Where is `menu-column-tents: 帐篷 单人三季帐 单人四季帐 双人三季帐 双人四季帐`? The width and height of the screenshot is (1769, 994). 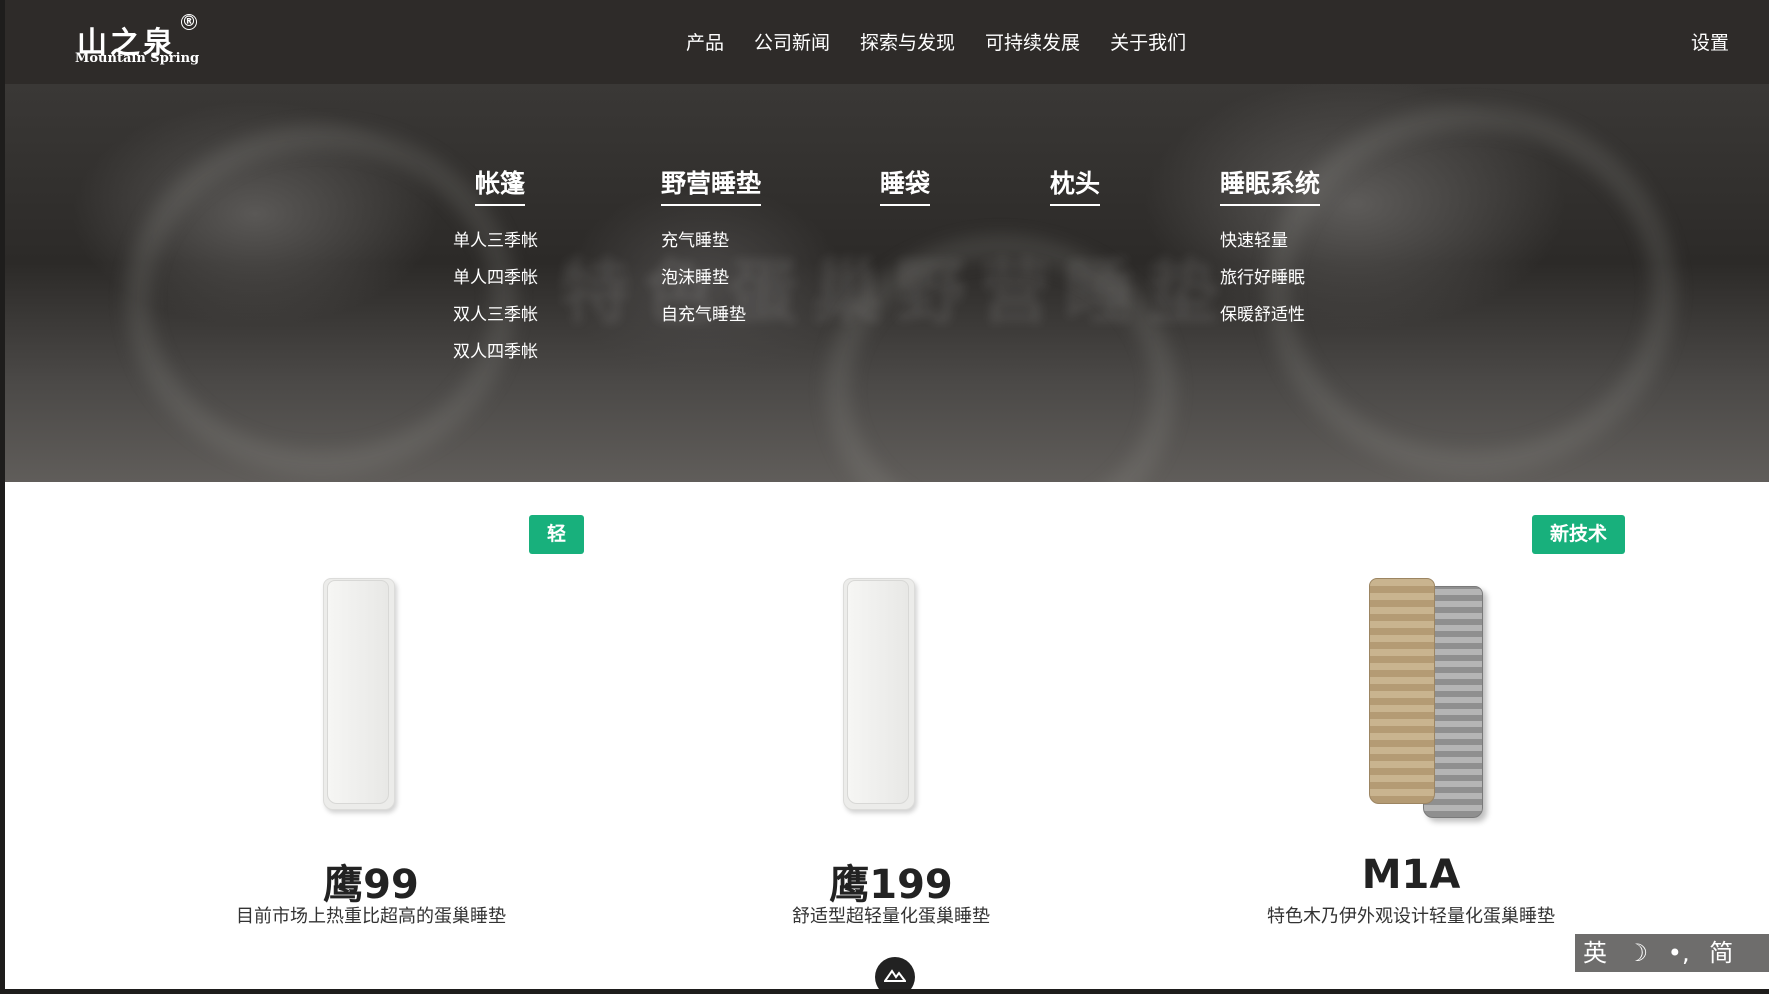 menu-column-tents: 帐篷 单人三季帐 单人四季帐 双人三季帐 双人四季帐 is located at coordinates (495, 263).